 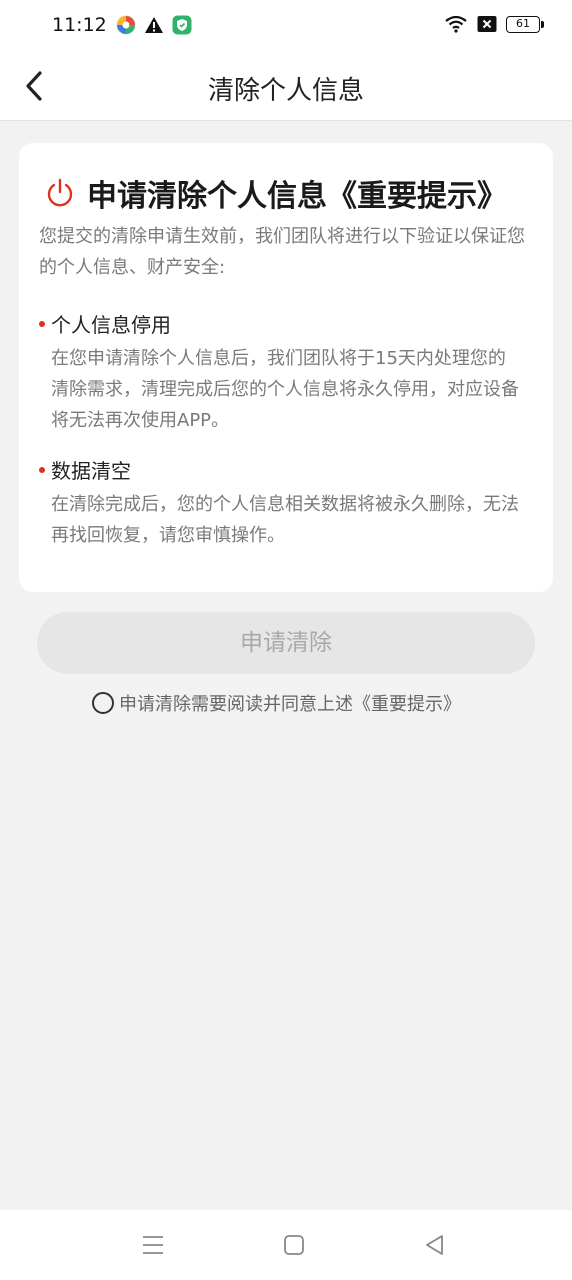 I want to click on power-icon, so click(x=60, y=192).